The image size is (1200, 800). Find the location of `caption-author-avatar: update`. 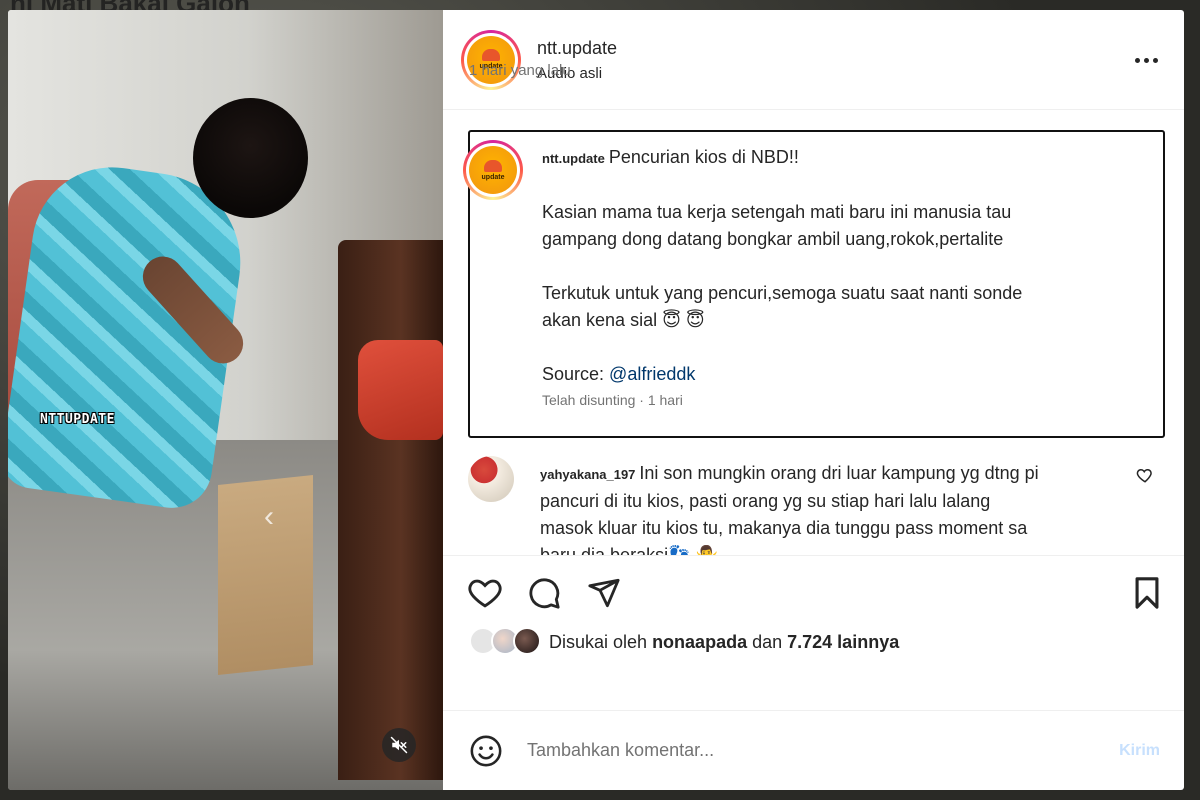

caption-author-avatar: update is located at coordinates (493, 170).